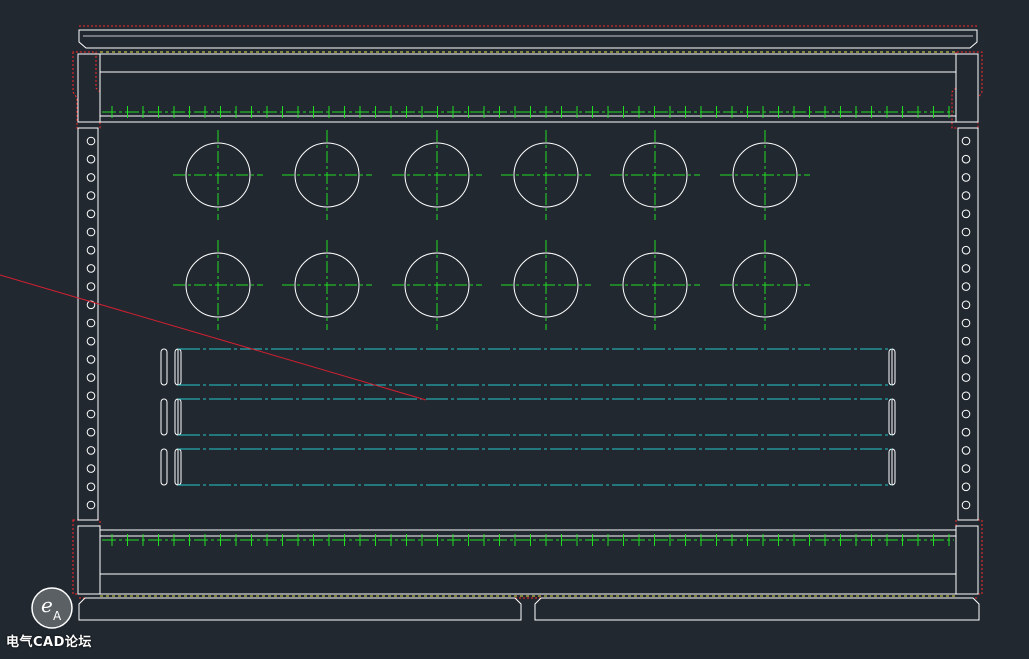 The height and width of the screenshot is (659, 1029). What do you see at coordinates (47, 605) in the screenshot?
I see `svg-text: e` at bounding box center [47, 605].